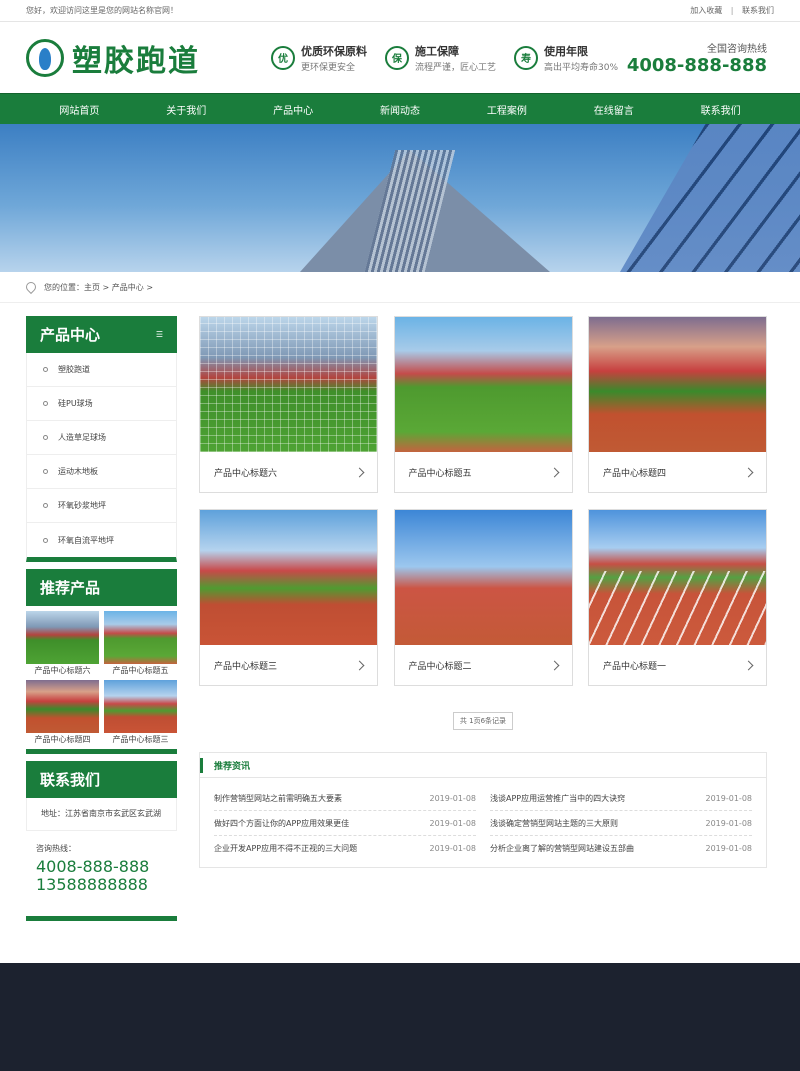 The height and width of the screenshot is (1071, 800). Describe the element at coordinates (288, 472) in the screenshot. I see `product-card-footer: 产品中心标题六` at that location.